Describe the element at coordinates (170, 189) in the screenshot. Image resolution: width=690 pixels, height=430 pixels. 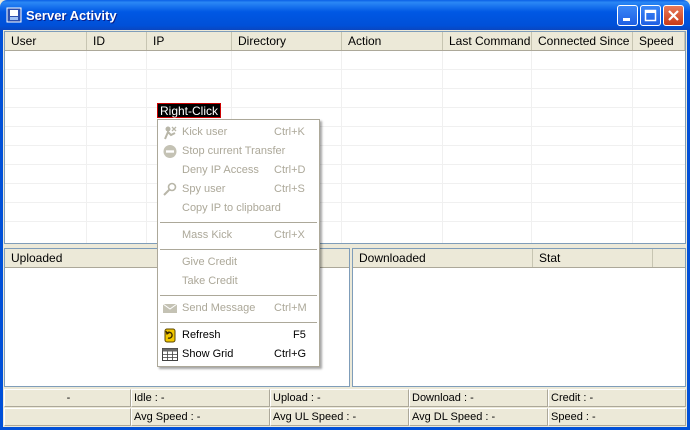
I see `magnifier-icon` at that location.